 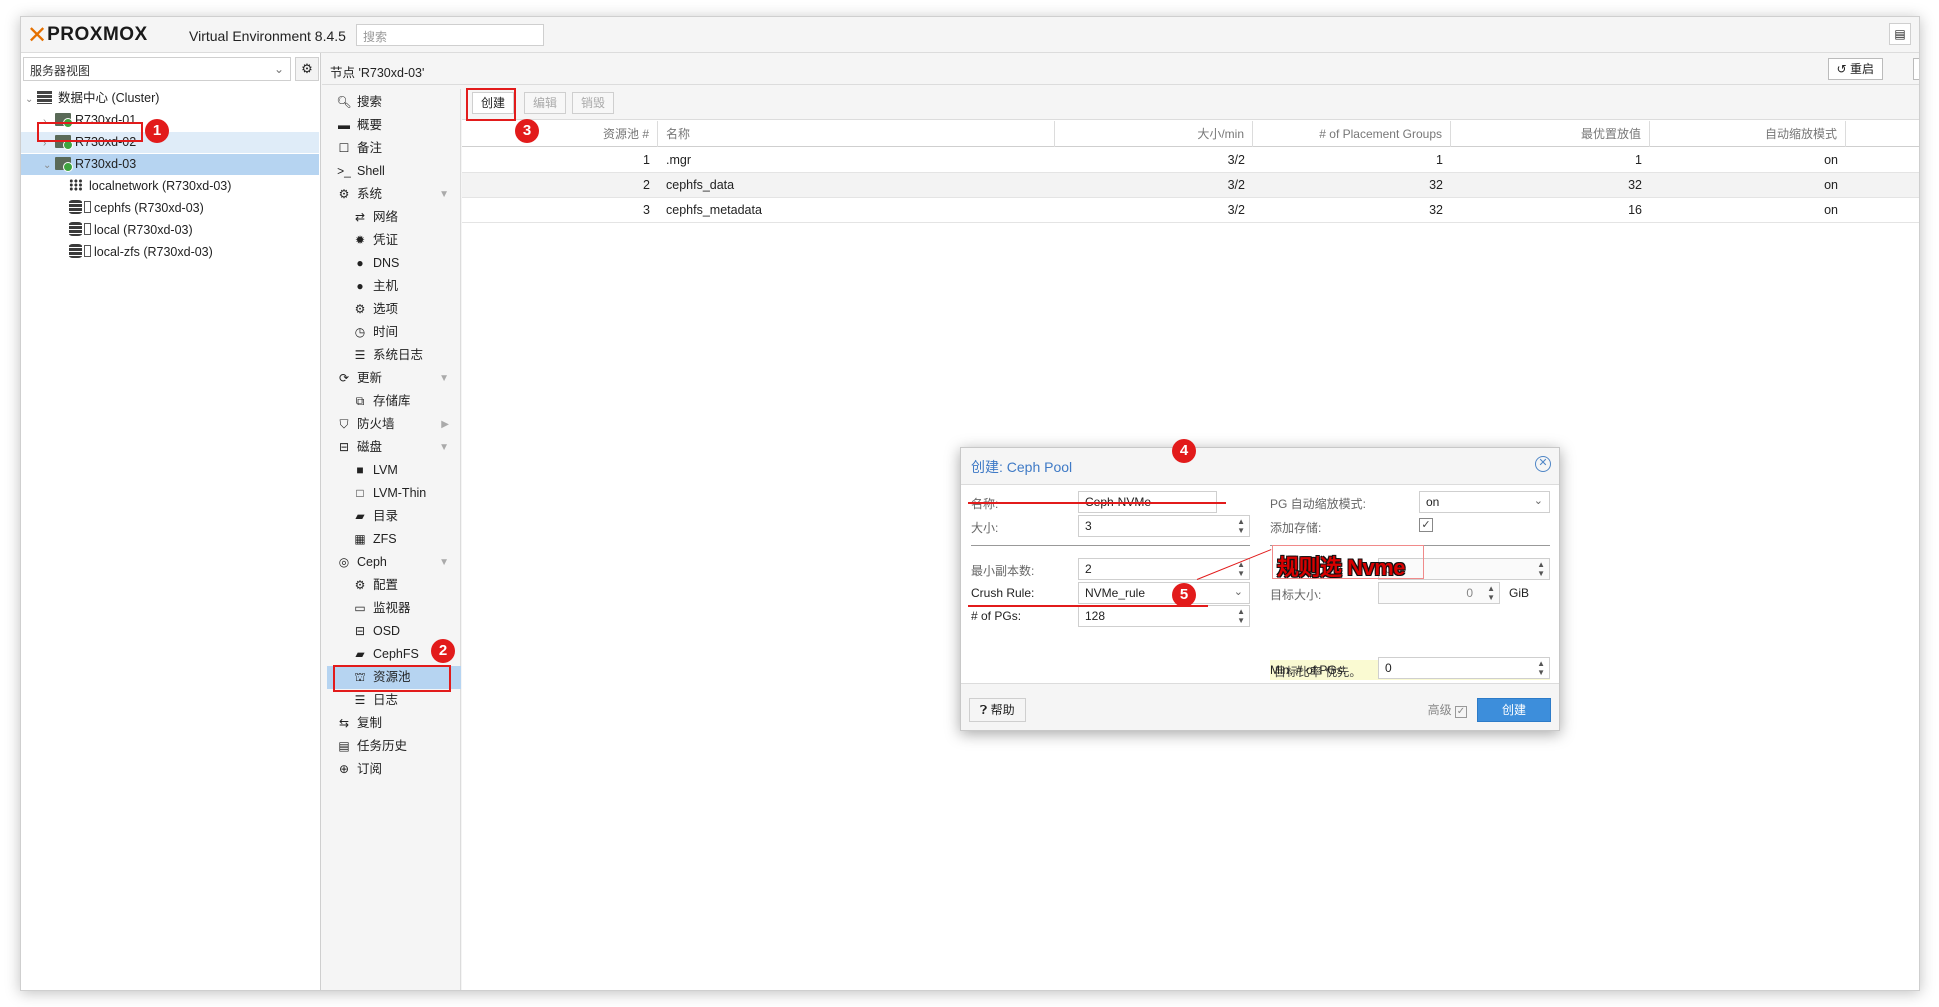 I want to click on nav-zfs: ▦ ZFS, so click(x=394, y=539).